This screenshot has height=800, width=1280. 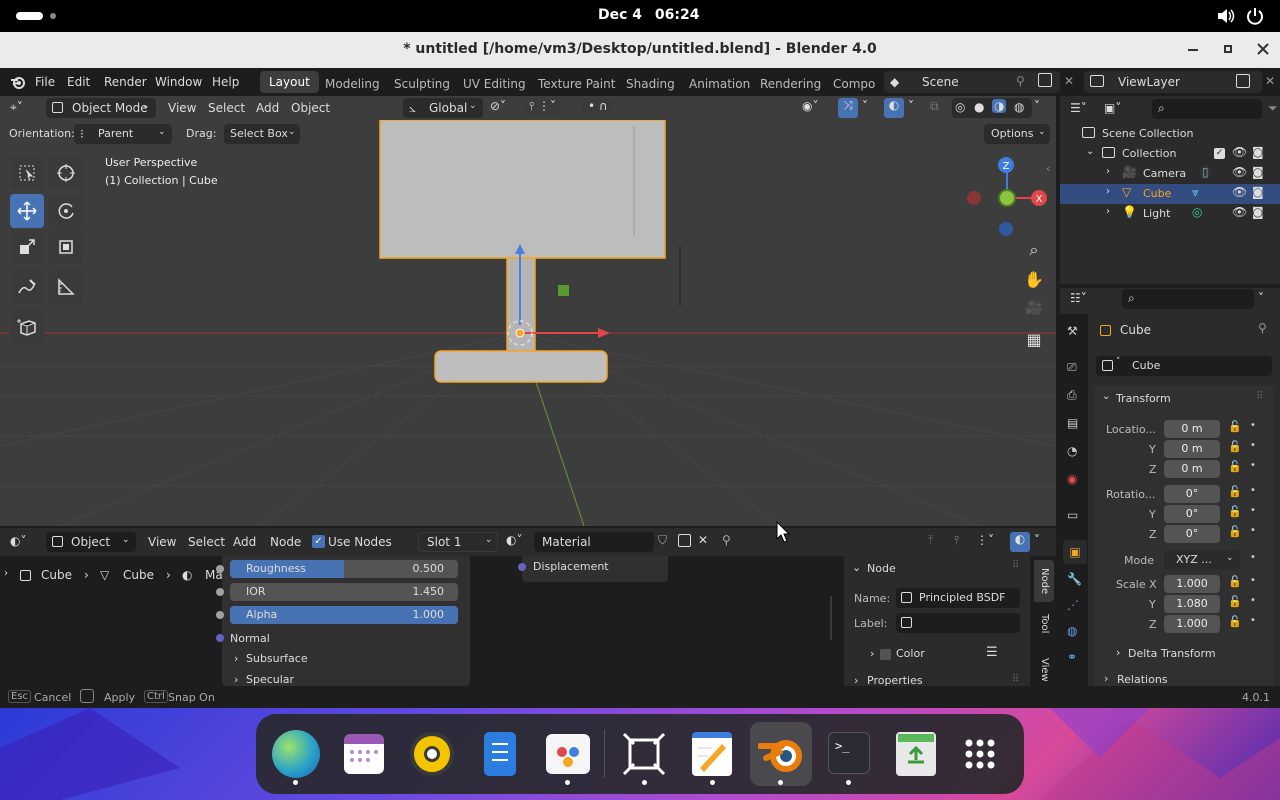 What do you see at coordinates (849, 753) in the screenshot?
I see `terminal-icon: >_` at bounding box center [849, 753].